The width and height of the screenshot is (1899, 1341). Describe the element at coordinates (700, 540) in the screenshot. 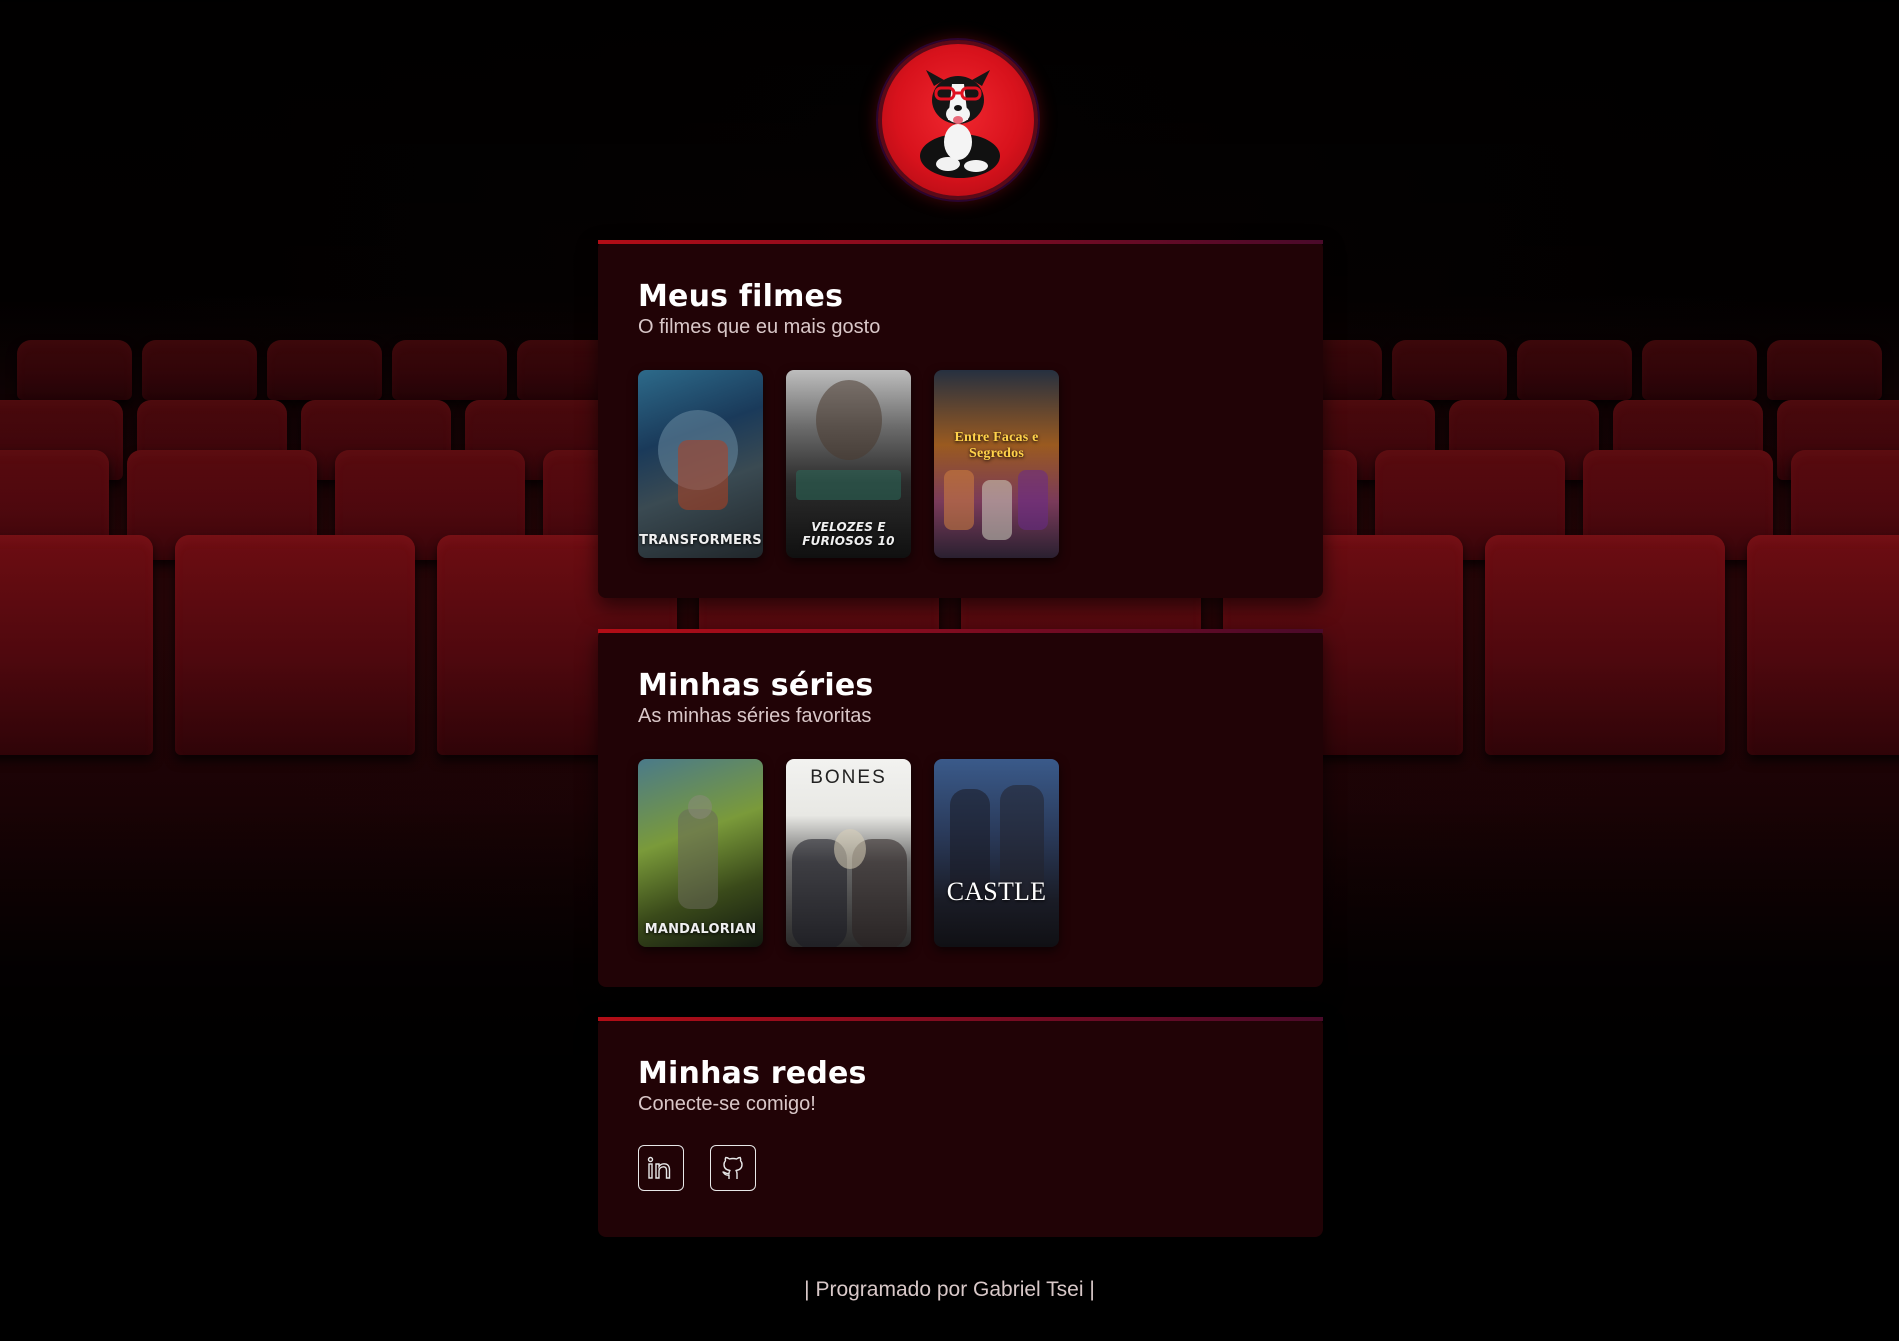

I see `poster-title: TRANSFORMERS` at that location.